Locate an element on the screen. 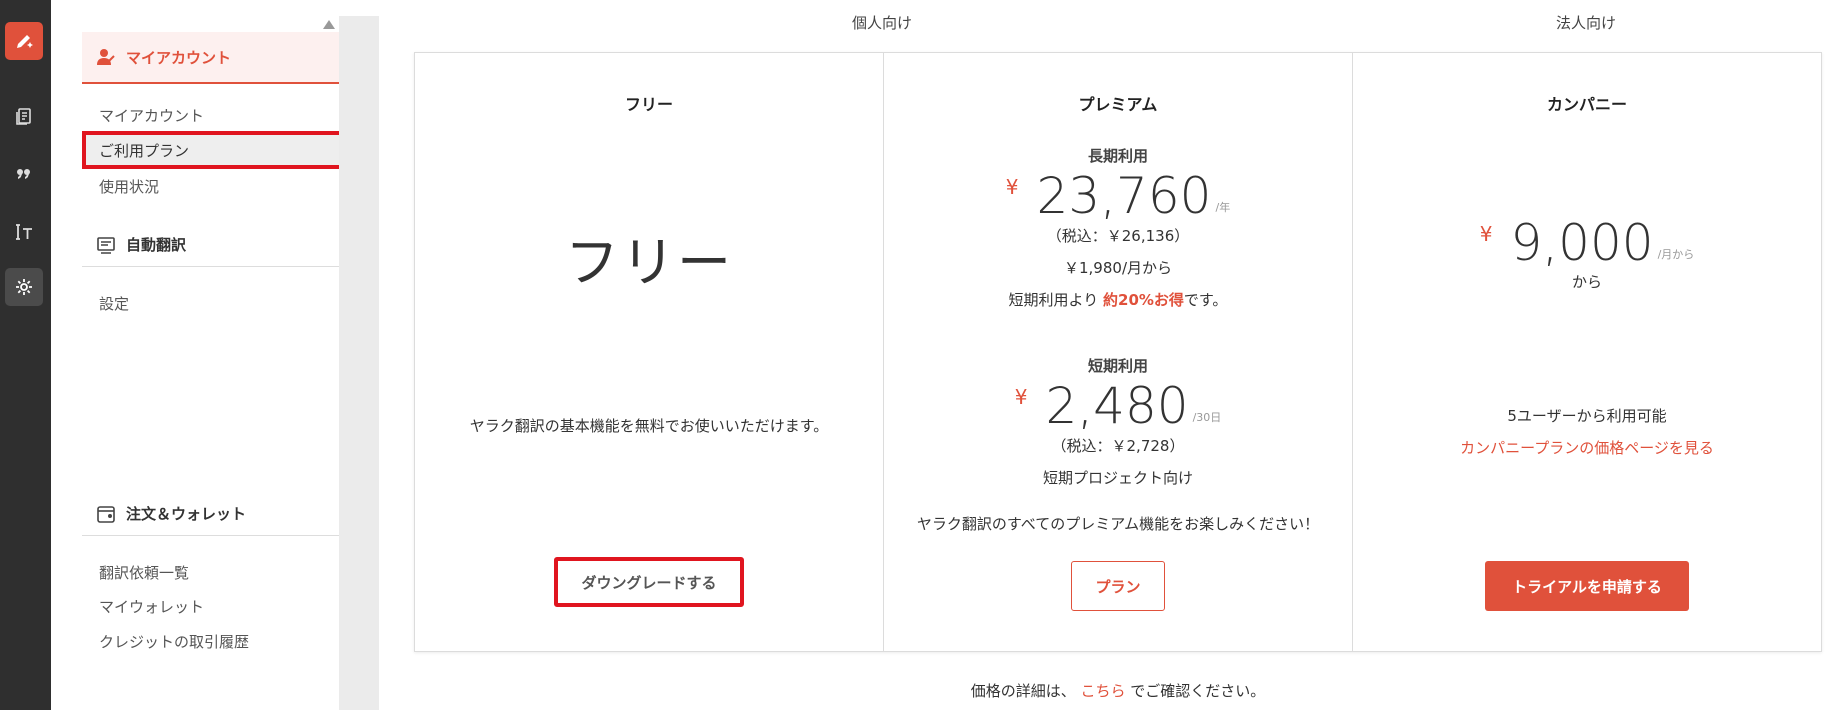  price-unit: /年 is located at coordinates (1223, 207).